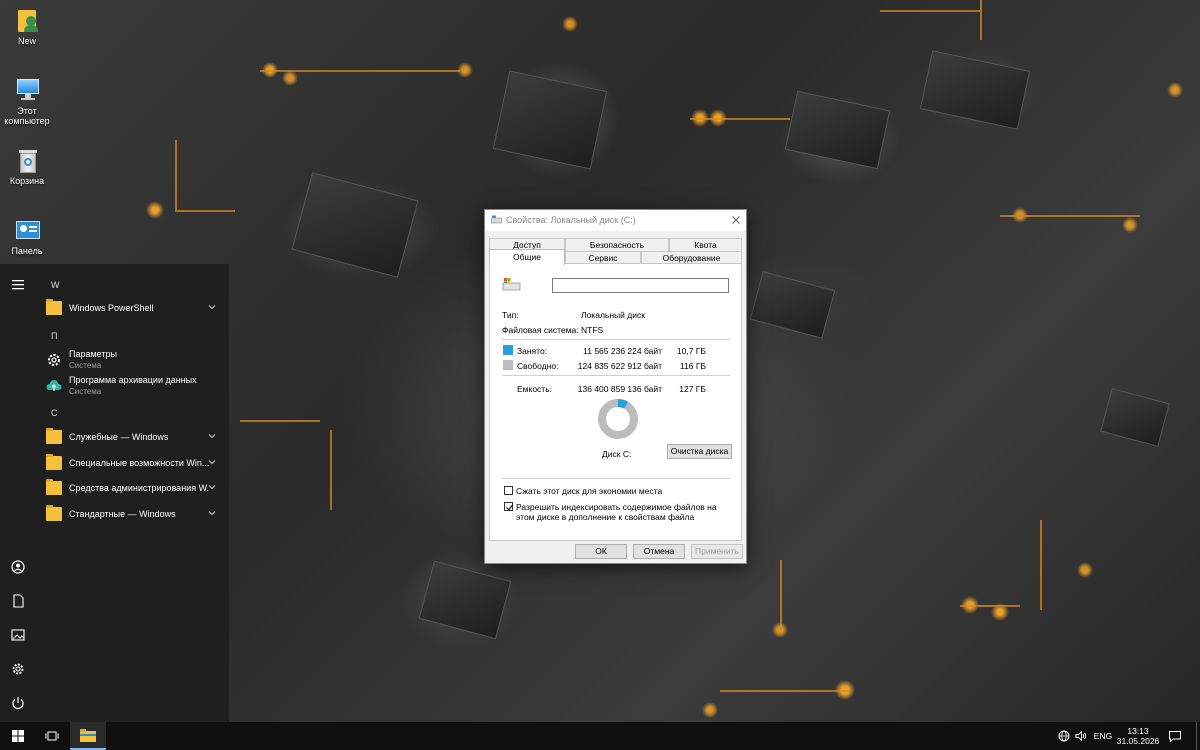 The width and height of the screenshot is (1200, 750). What do you see at coordinates (18, 567) in the screenshot?
I see `user-button` at bounding box center [18, 567].